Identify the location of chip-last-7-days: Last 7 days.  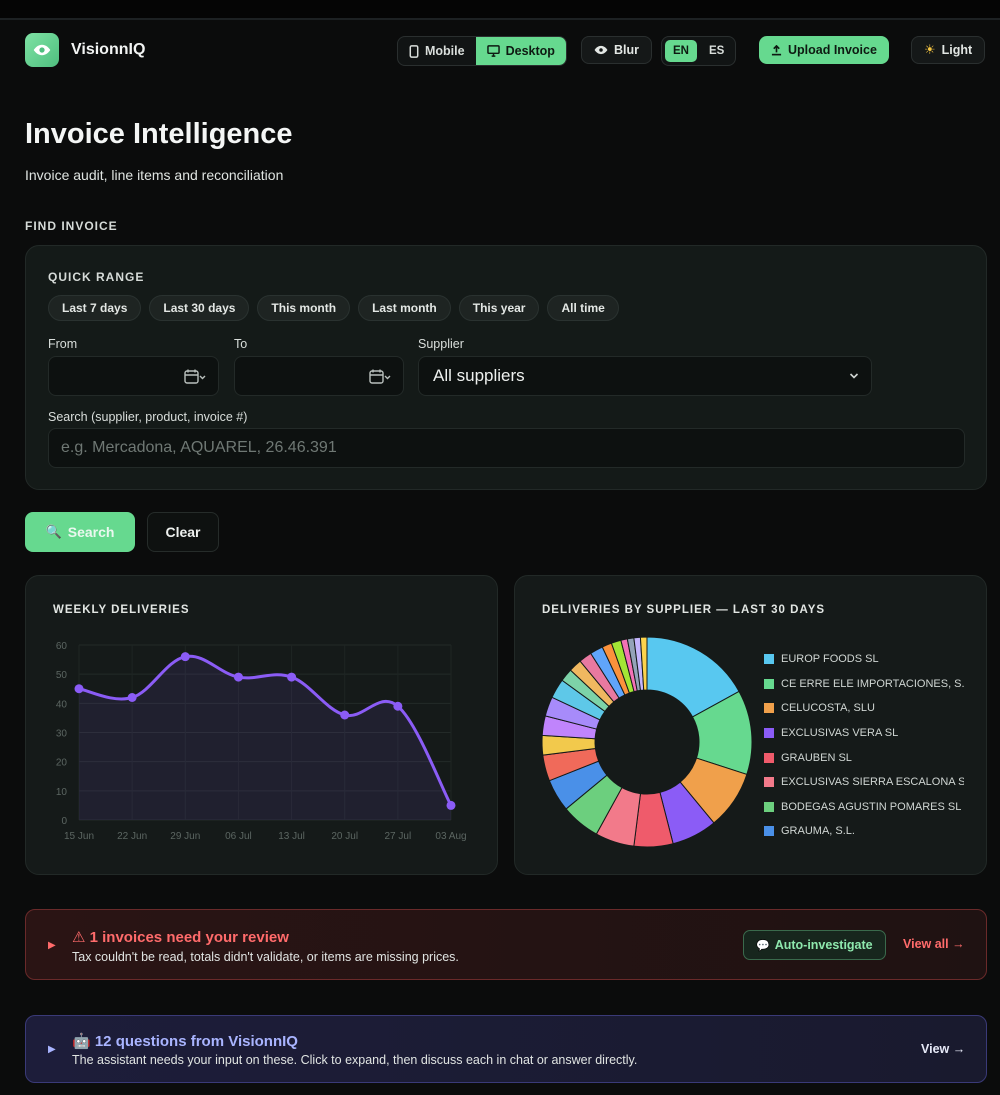
(95, 308).